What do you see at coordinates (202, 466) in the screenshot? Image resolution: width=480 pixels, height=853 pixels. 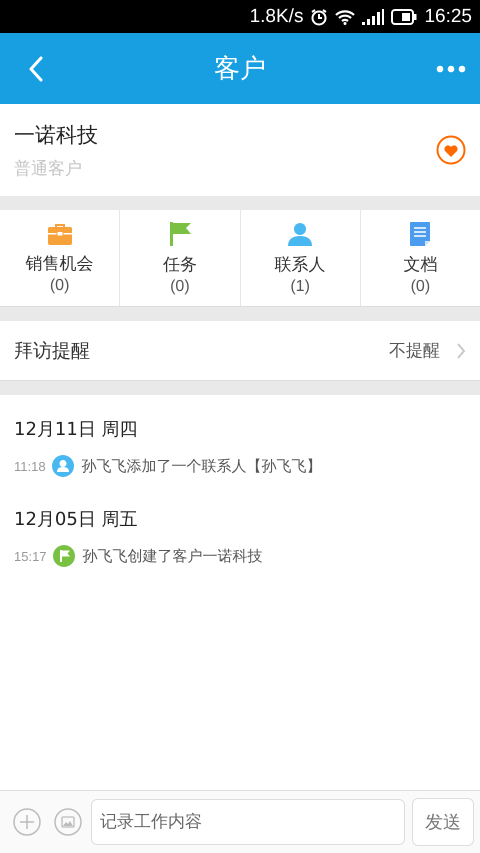 I see `entry-text: 孙飞飞添加了一个联系人【孙飞飞】` at bounding box center [202, 466].